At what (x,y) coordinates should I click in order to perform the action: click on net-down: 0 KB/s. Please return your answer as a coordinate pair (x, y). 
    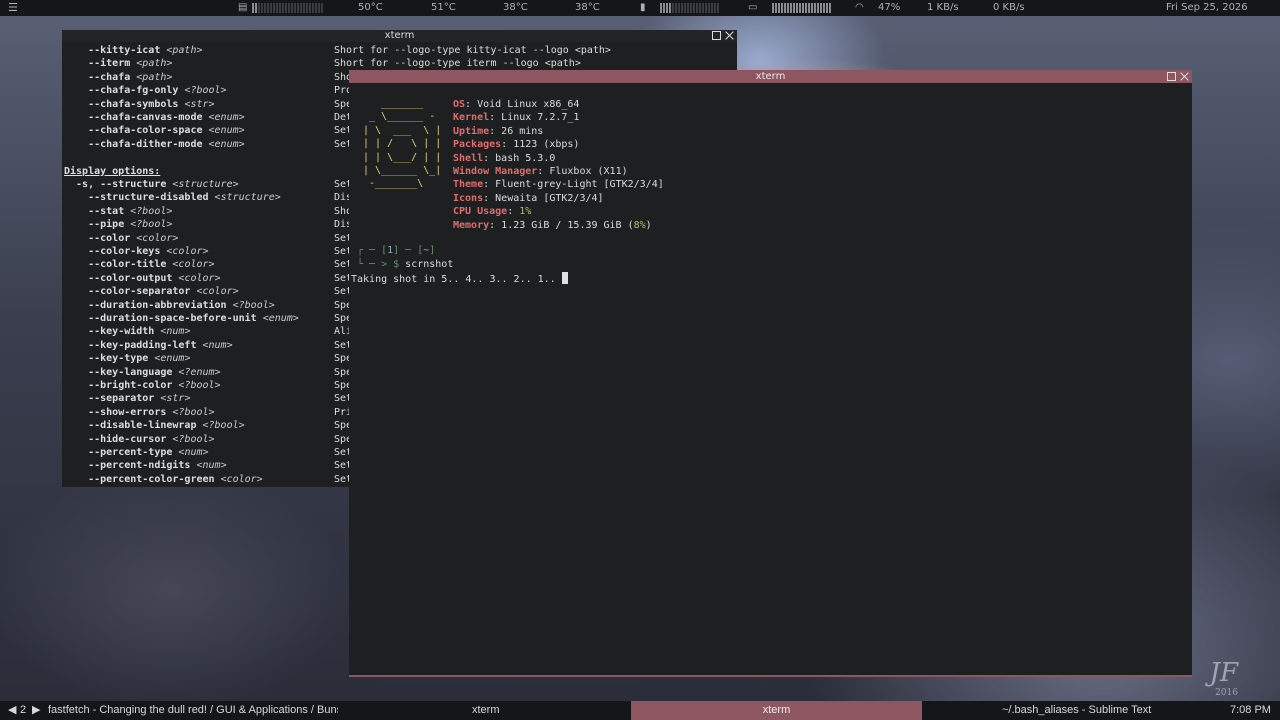
    Looking at the image, I should click on (1009, 7).